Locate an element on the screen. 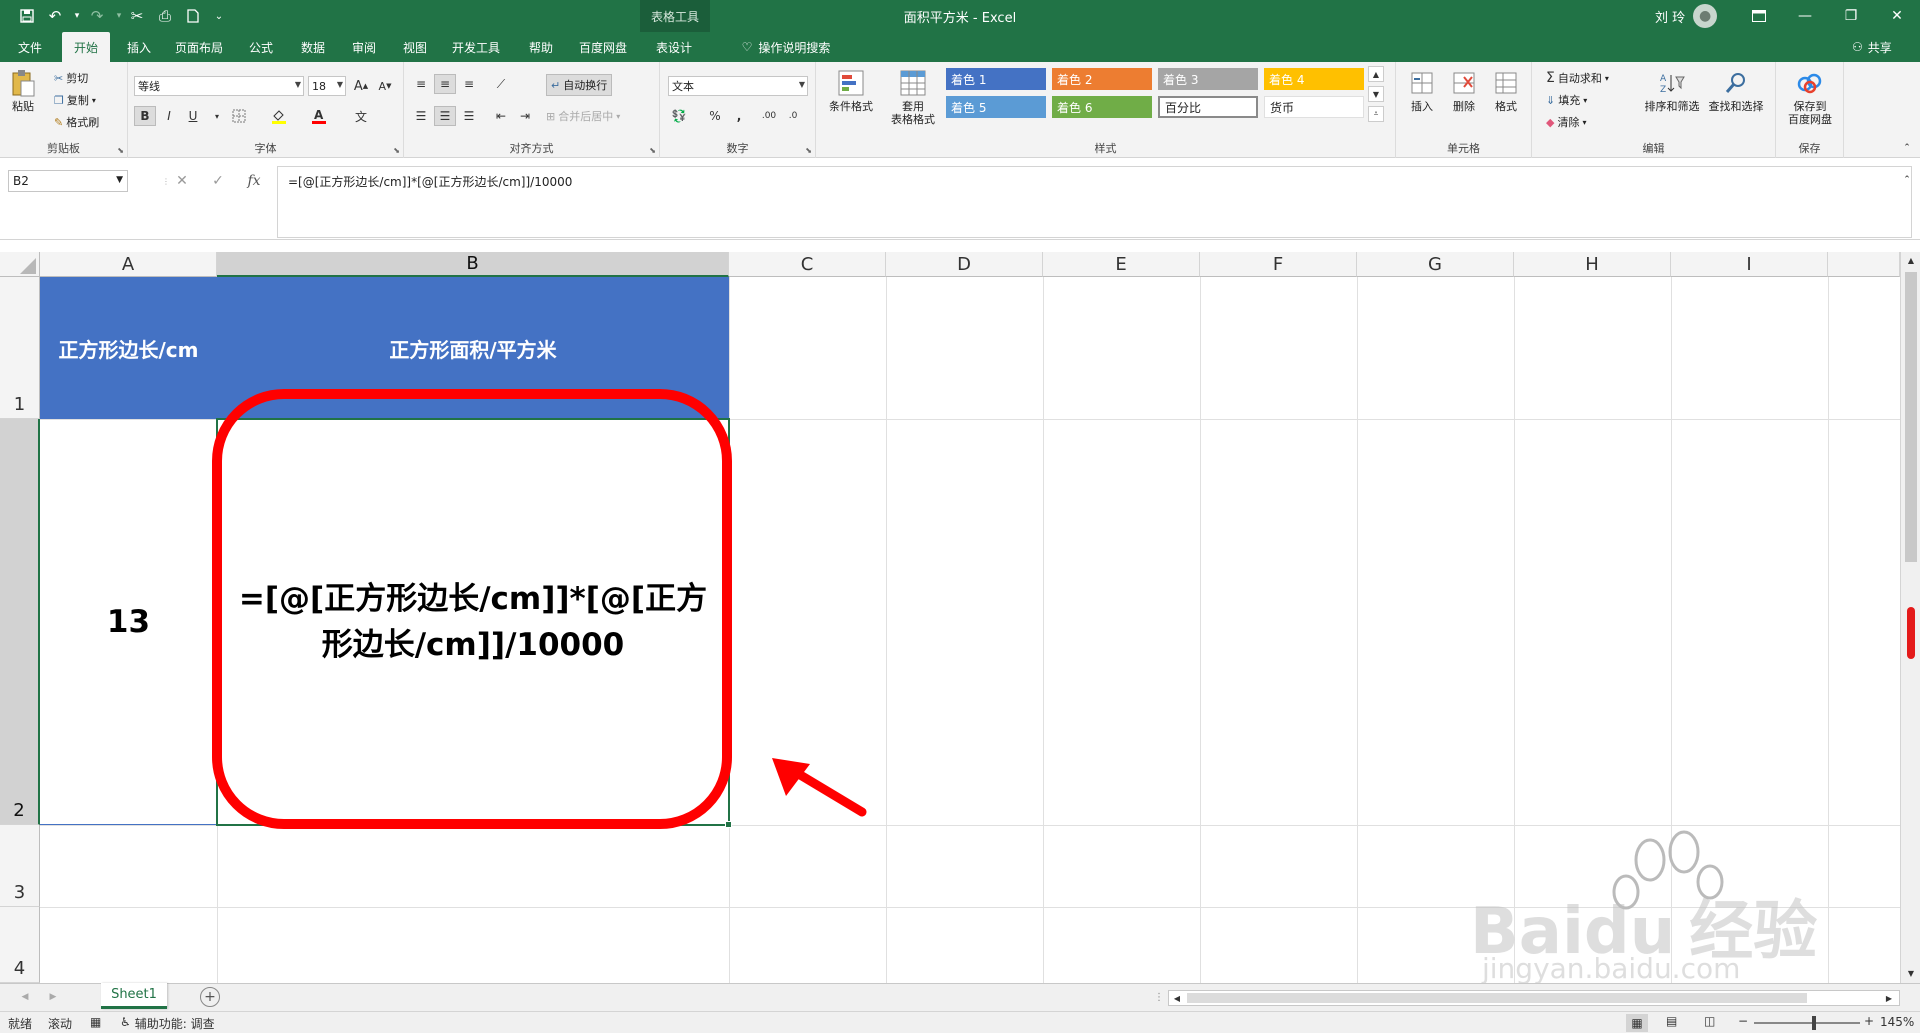  cell-style-4: 着色 4 is located at coordinates (1314, 79).